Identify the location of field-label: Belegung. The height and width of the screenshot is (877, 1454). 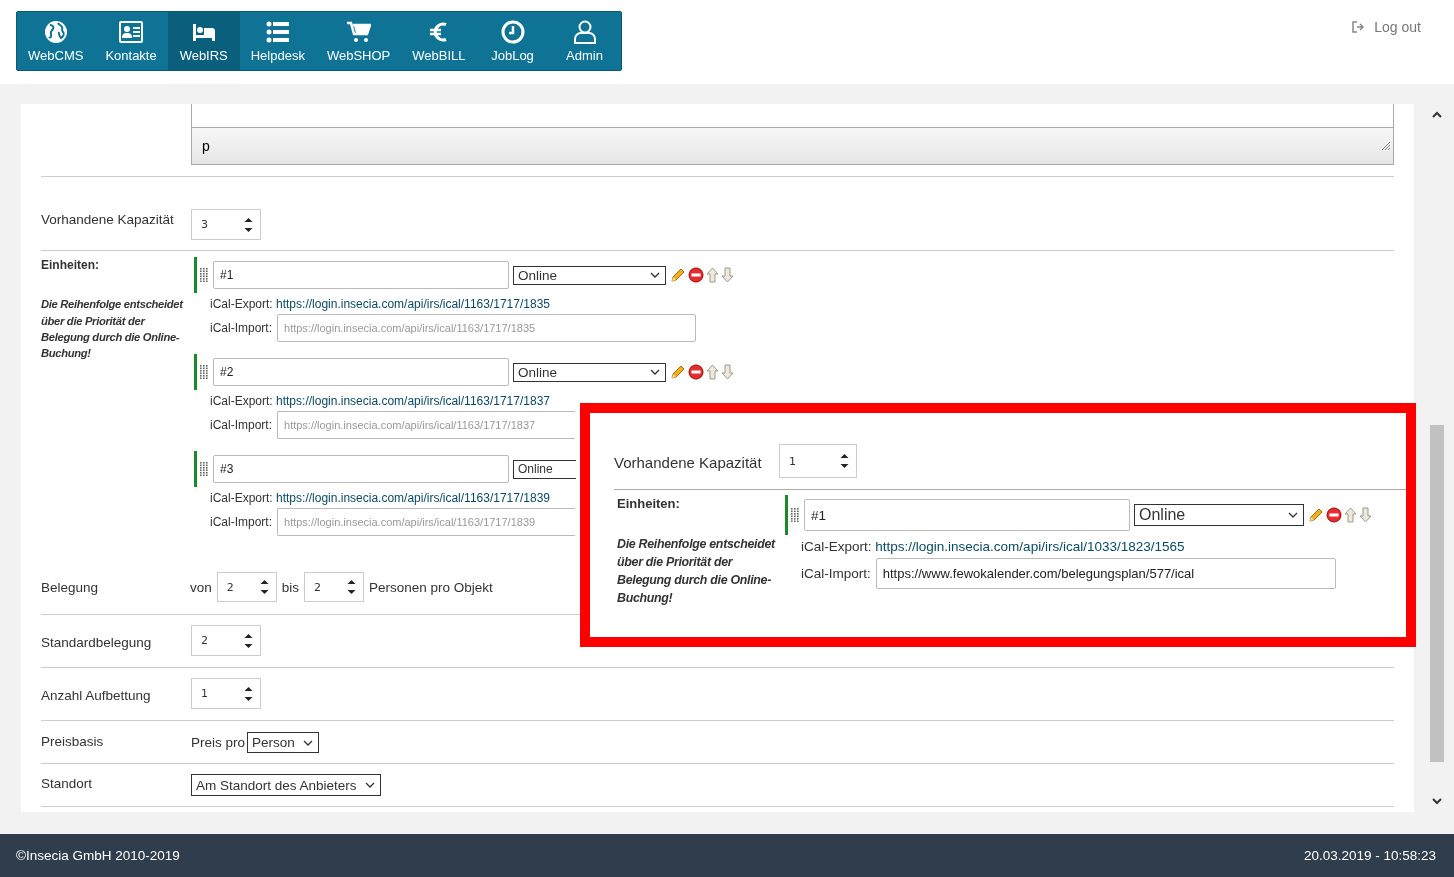
(70, 587).